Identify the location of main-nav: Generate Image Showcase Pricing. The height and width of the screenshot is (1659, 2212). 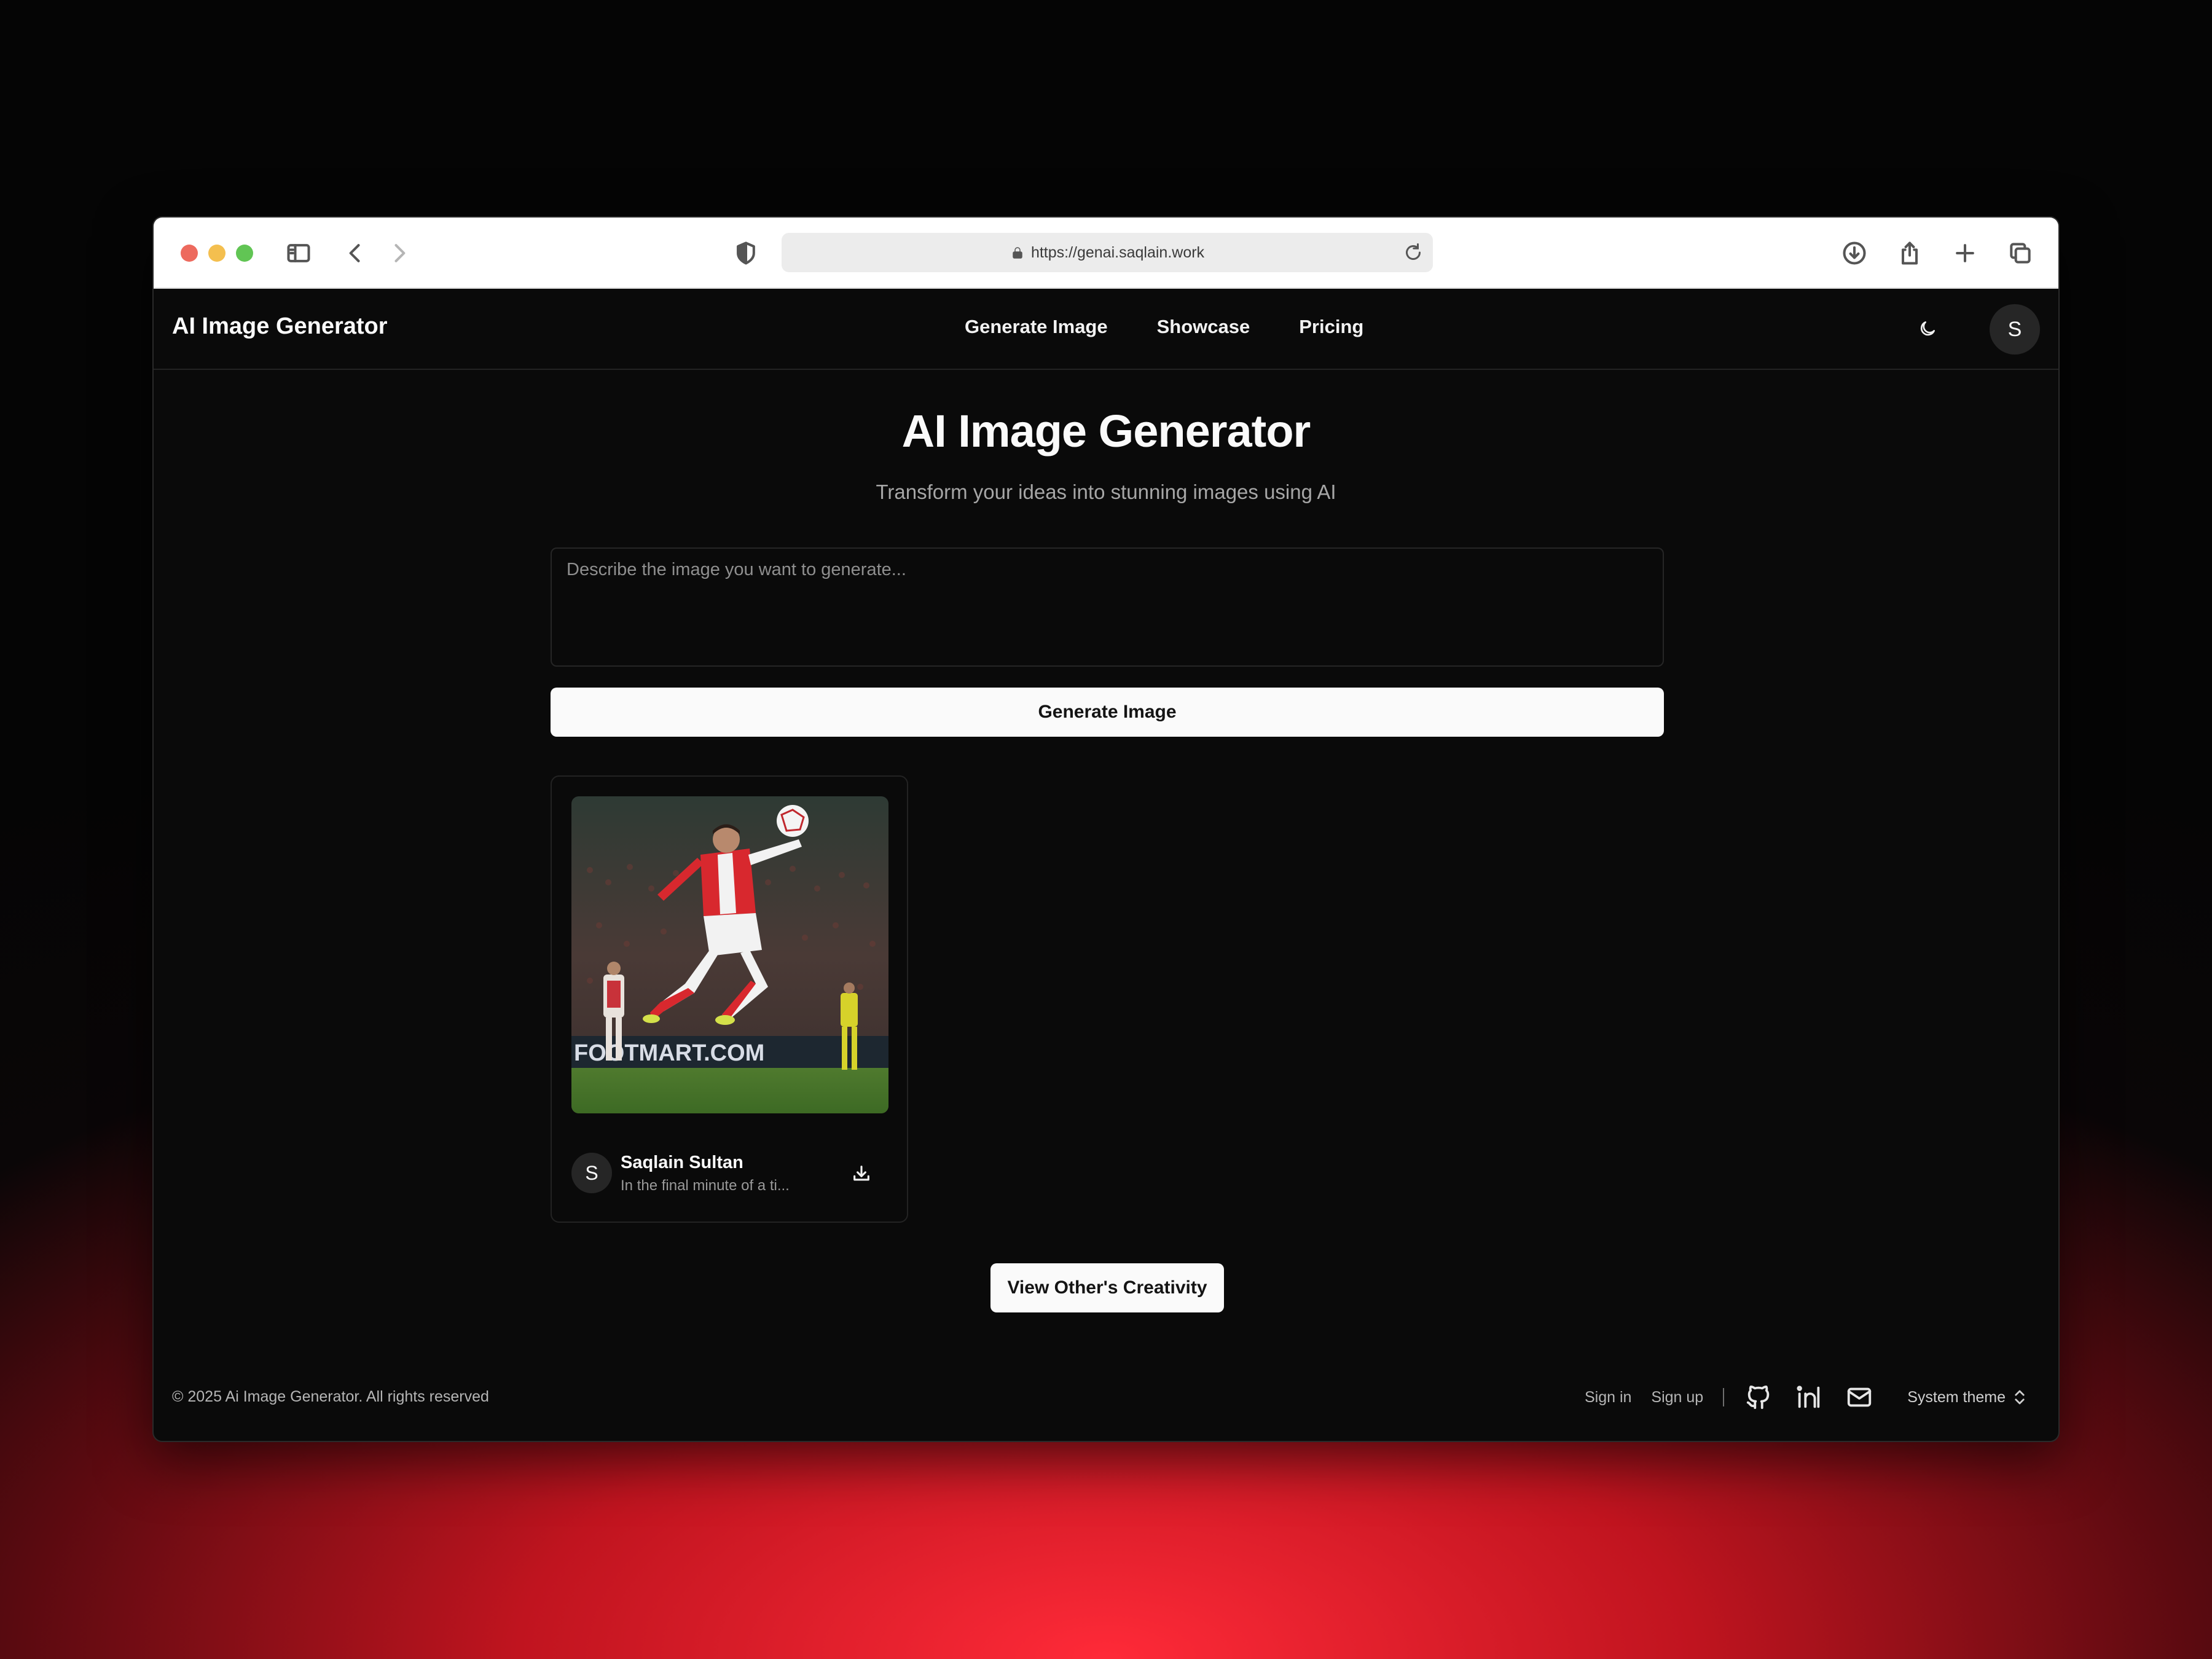
(1164, 327).